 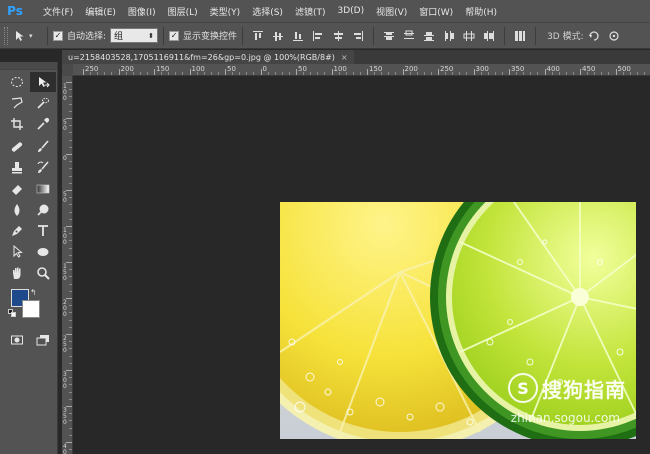 I want to click on type-tool, so click(x=43, y=231).